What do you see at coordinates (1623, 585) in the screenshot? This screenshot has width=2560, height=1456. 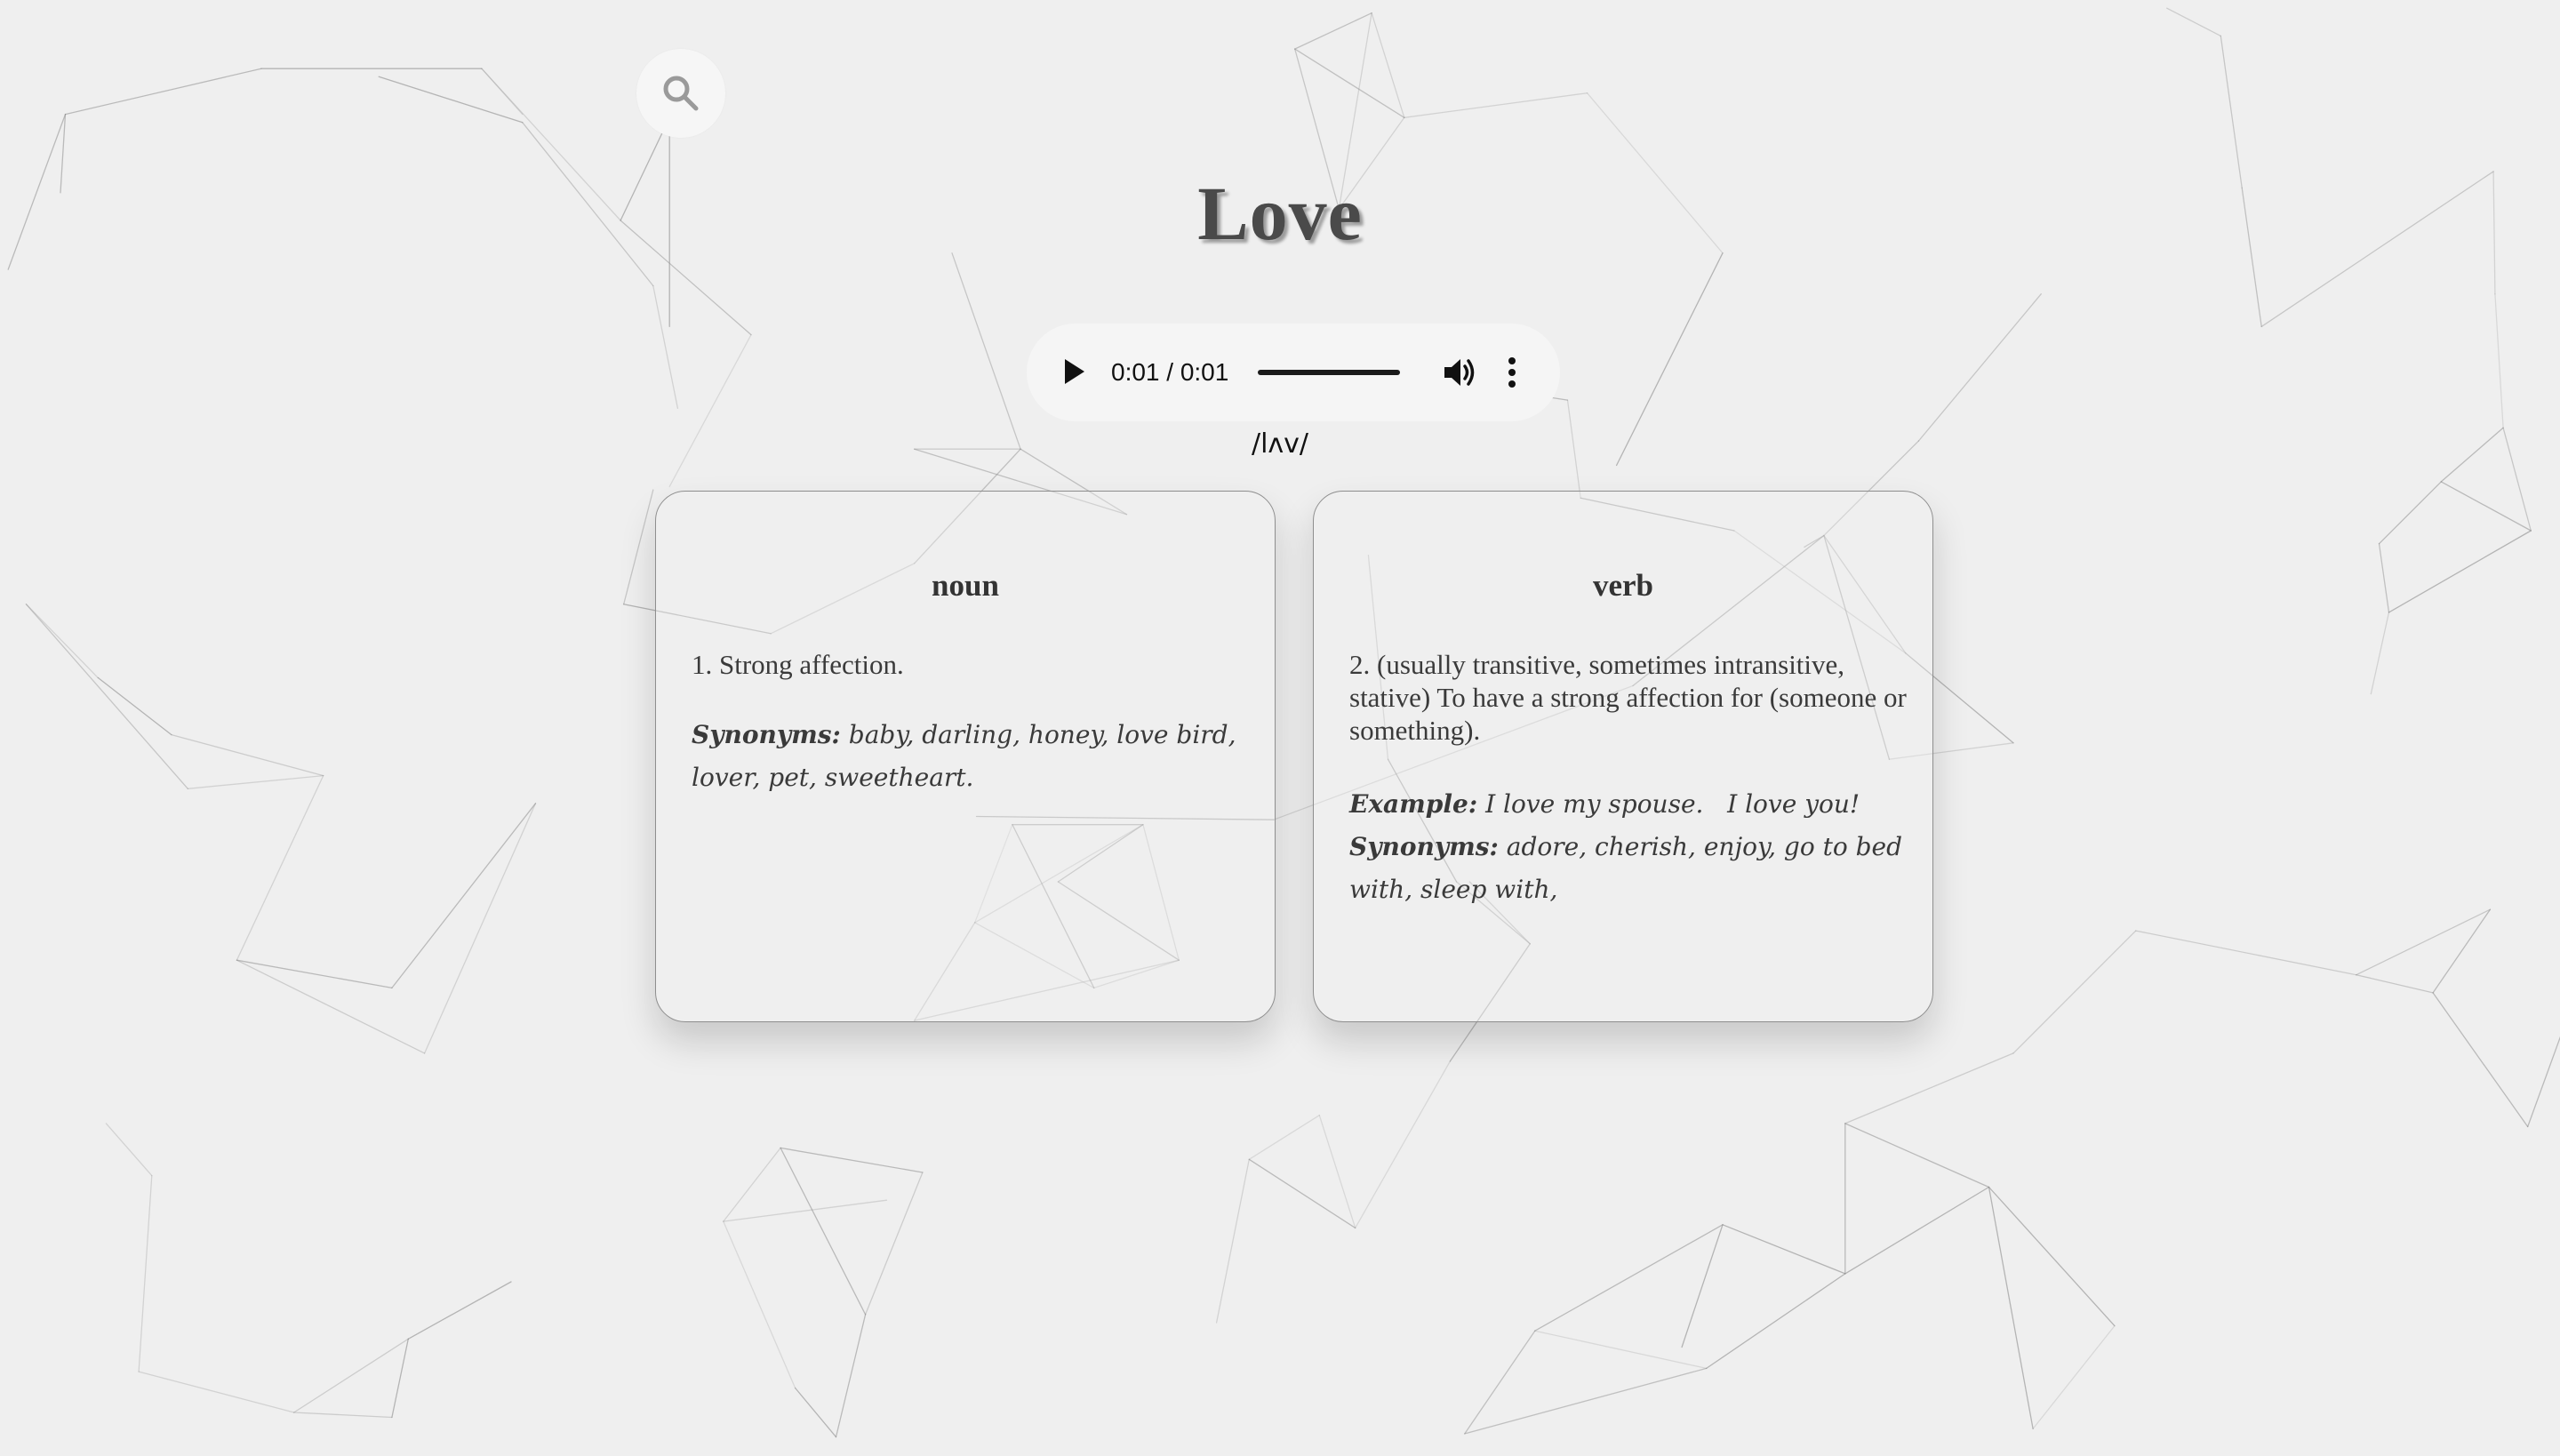 I see `part-of-speech: verb` at bounding box center [1623, 585].